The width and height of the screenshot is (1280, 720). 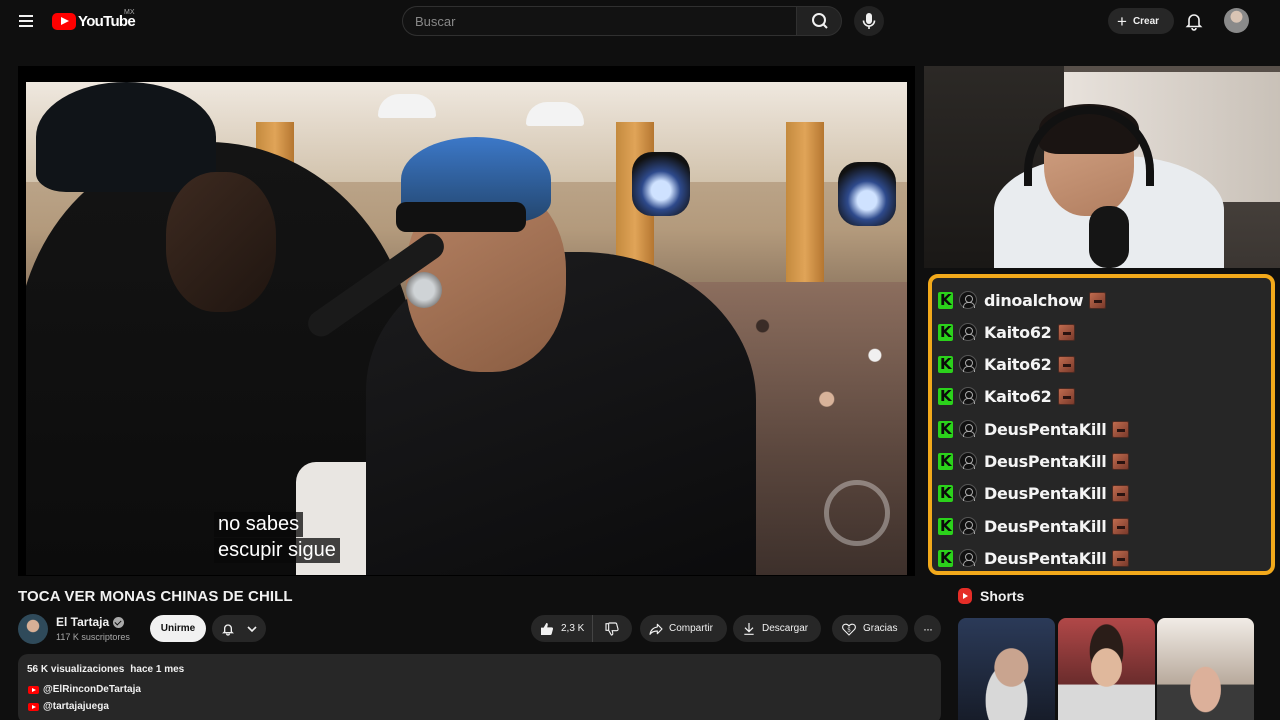 I want to click on watermark-logo, so click(x=857, y=513).